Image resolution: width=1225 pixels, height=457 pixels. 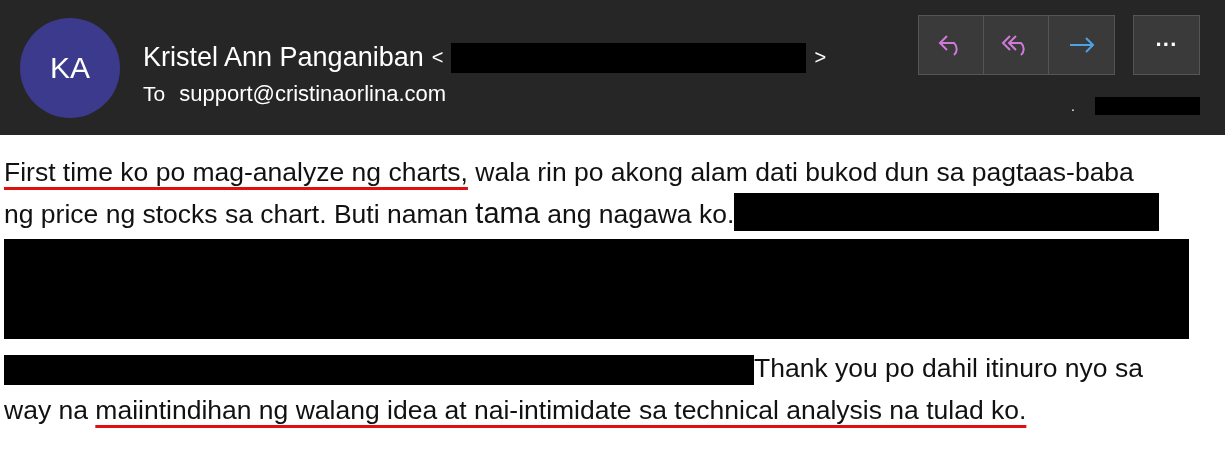 What do you see at coordinates (948, 368) in the screenshot?
I see `message-line: Thank you po dahil itinuro nyo sa` at bounding box center [948, 368].